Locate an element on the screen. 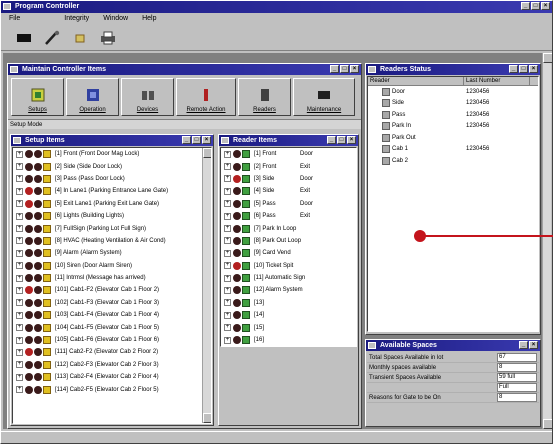 This screenshot has height=444, width=553. workspace-scrollbar is located at coordinates (547, 241).